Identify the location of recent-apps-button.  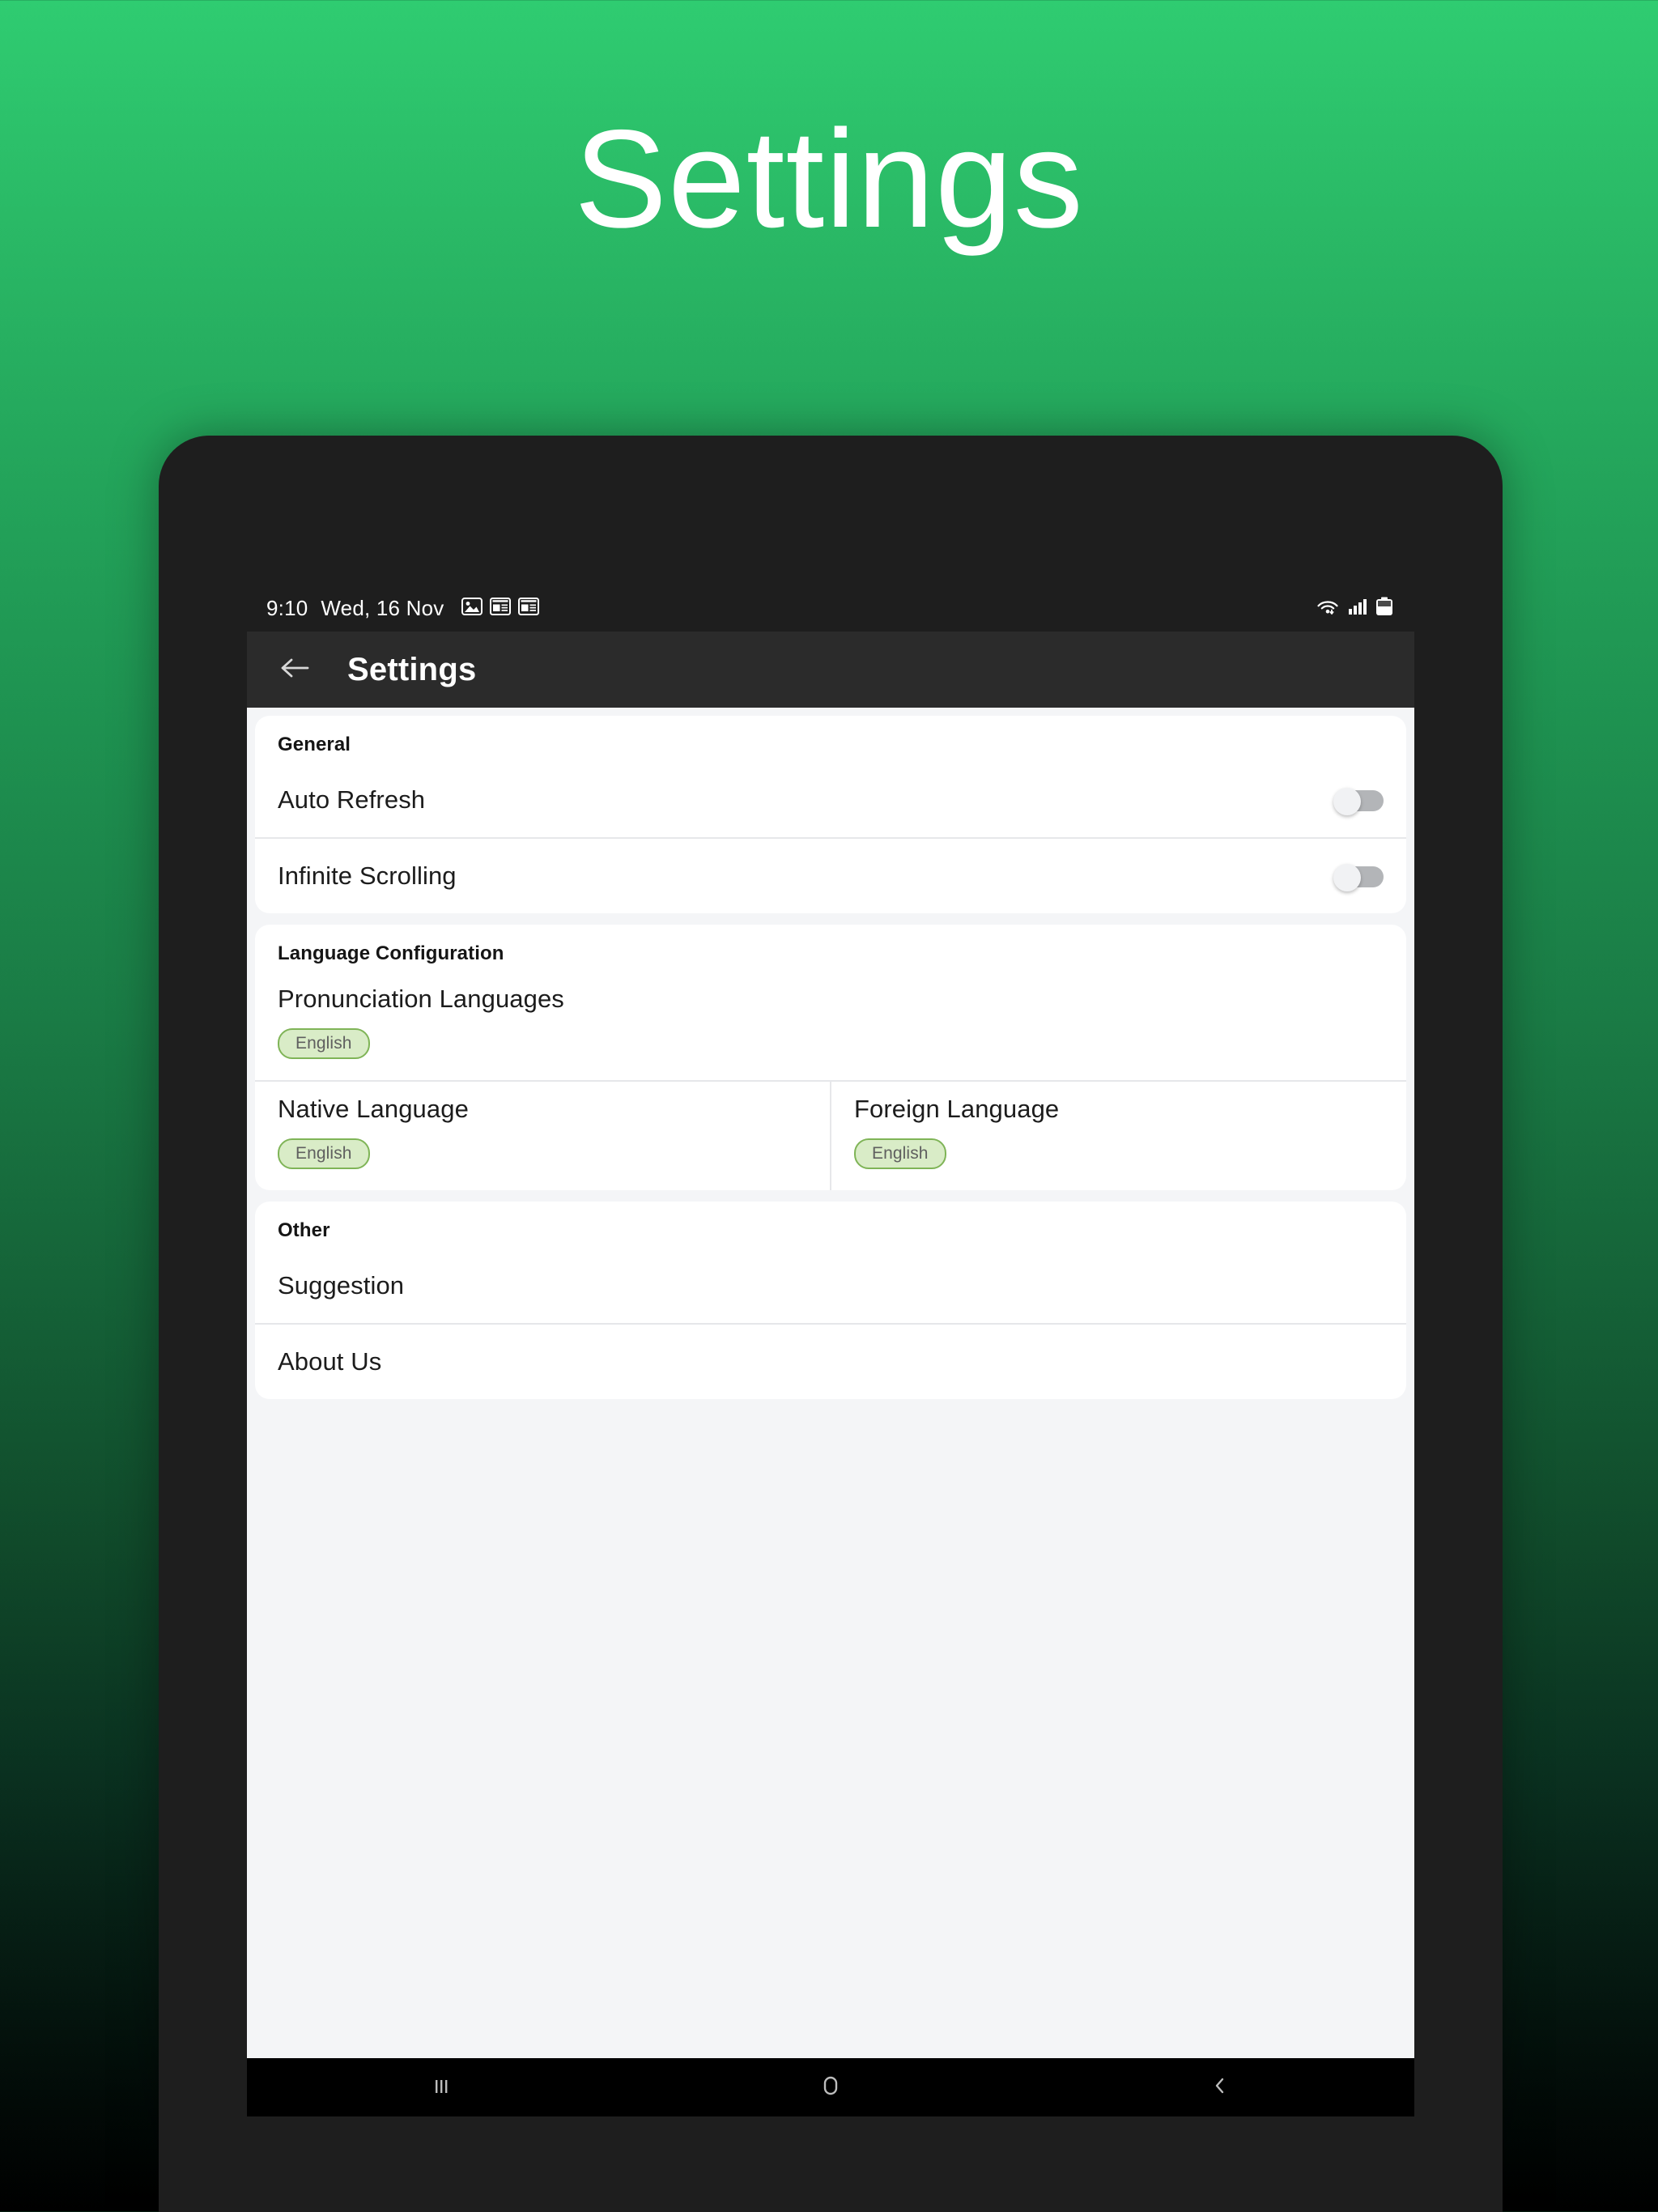
(441, 2087).